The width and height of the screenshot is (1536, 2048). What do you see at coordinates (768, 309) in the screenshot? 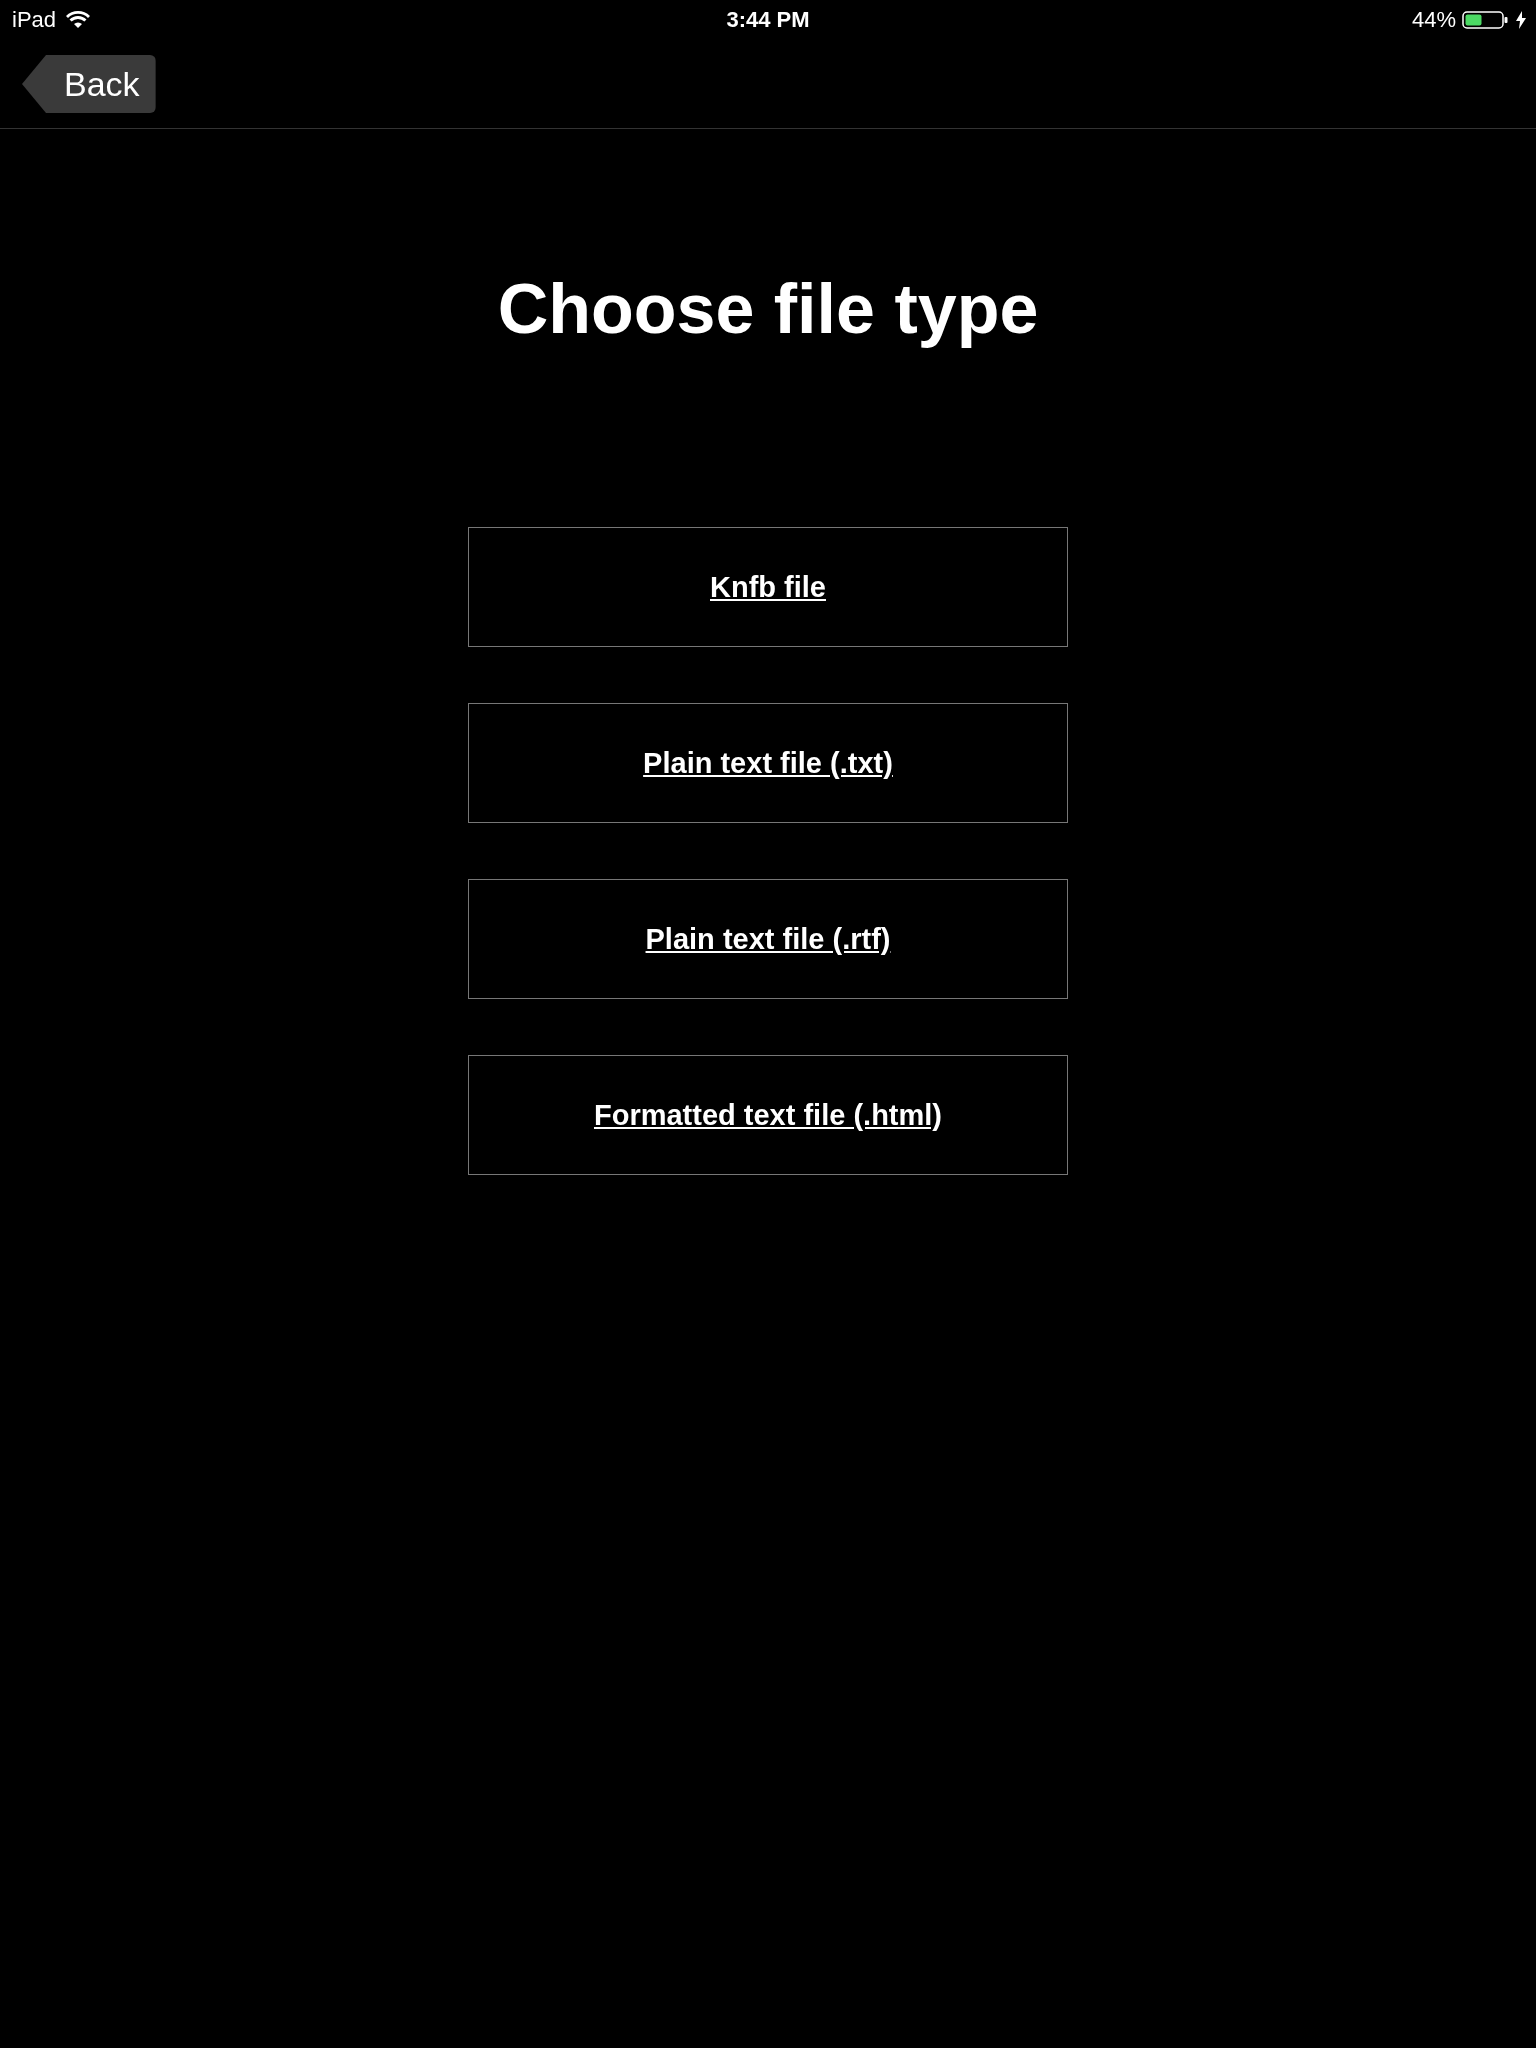
I see `page-title: Choose file type` at bounding box center [768, 309].